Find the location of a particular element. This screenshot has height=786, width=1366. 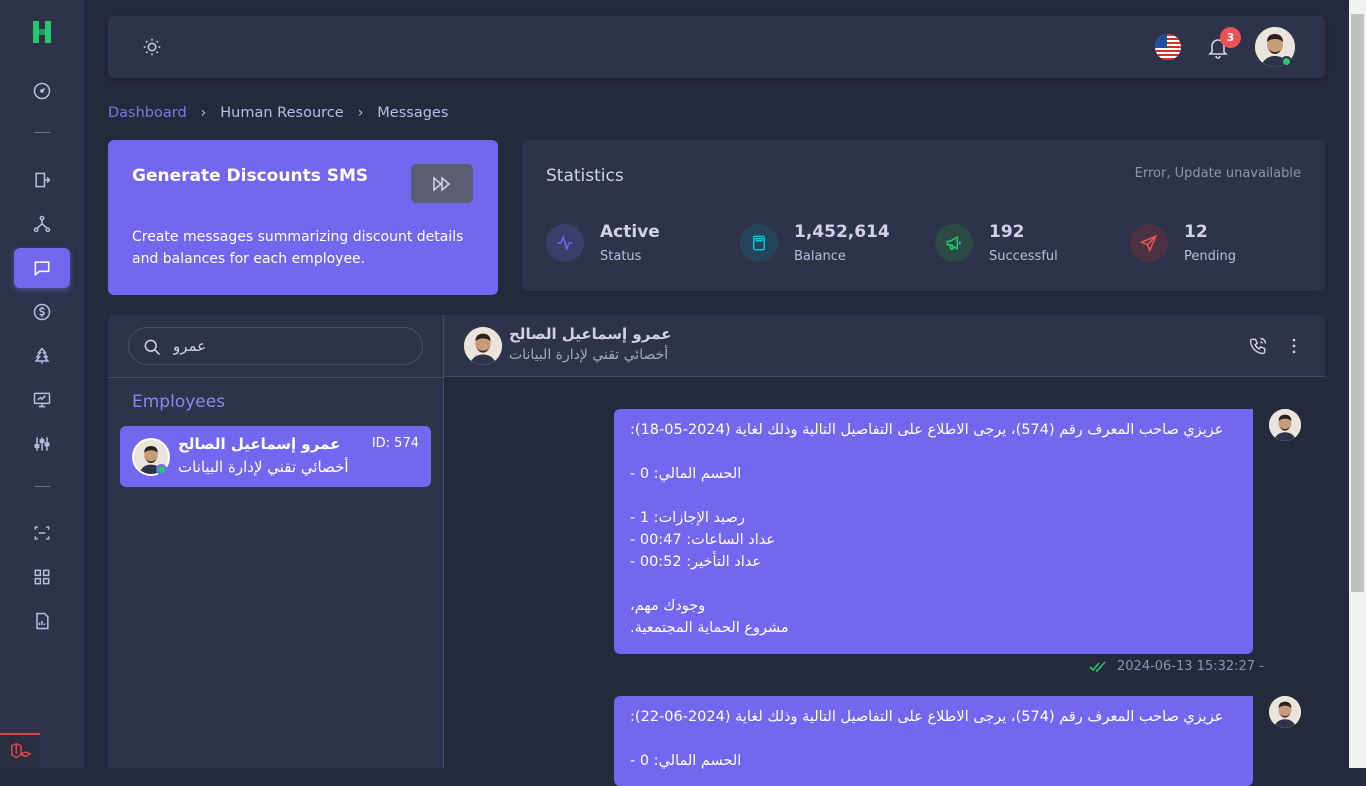

sidebar-item-messages is located at coordinates (42, 268).